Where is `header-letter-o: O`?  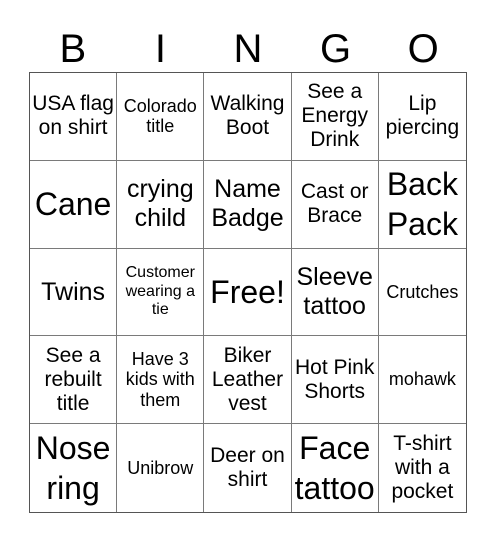 header-letter-o: O is located at coordinates (423, 49).